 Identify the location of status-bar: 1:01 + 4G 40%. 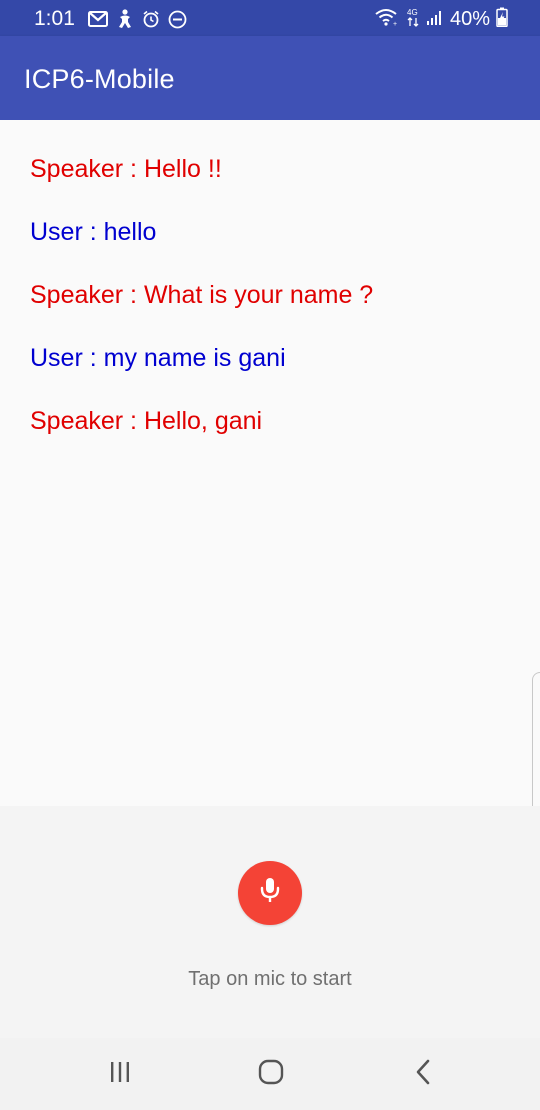
(270, 18).